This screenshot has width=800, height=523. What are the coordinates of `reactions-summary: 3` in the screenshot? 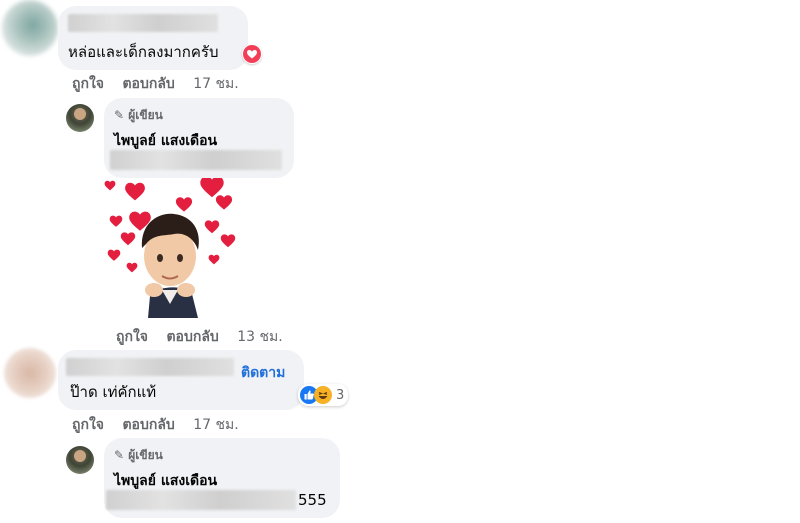 It's located at (323, 395).